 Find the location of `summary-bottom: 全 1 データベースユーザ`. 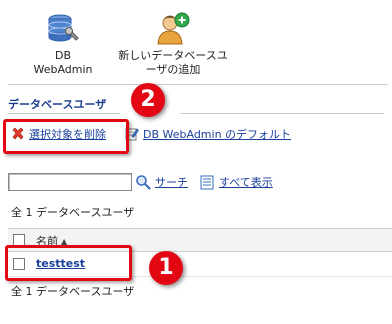

summary-bottom: 全 1 データベースユーザ is located at coordinates (73, 291).